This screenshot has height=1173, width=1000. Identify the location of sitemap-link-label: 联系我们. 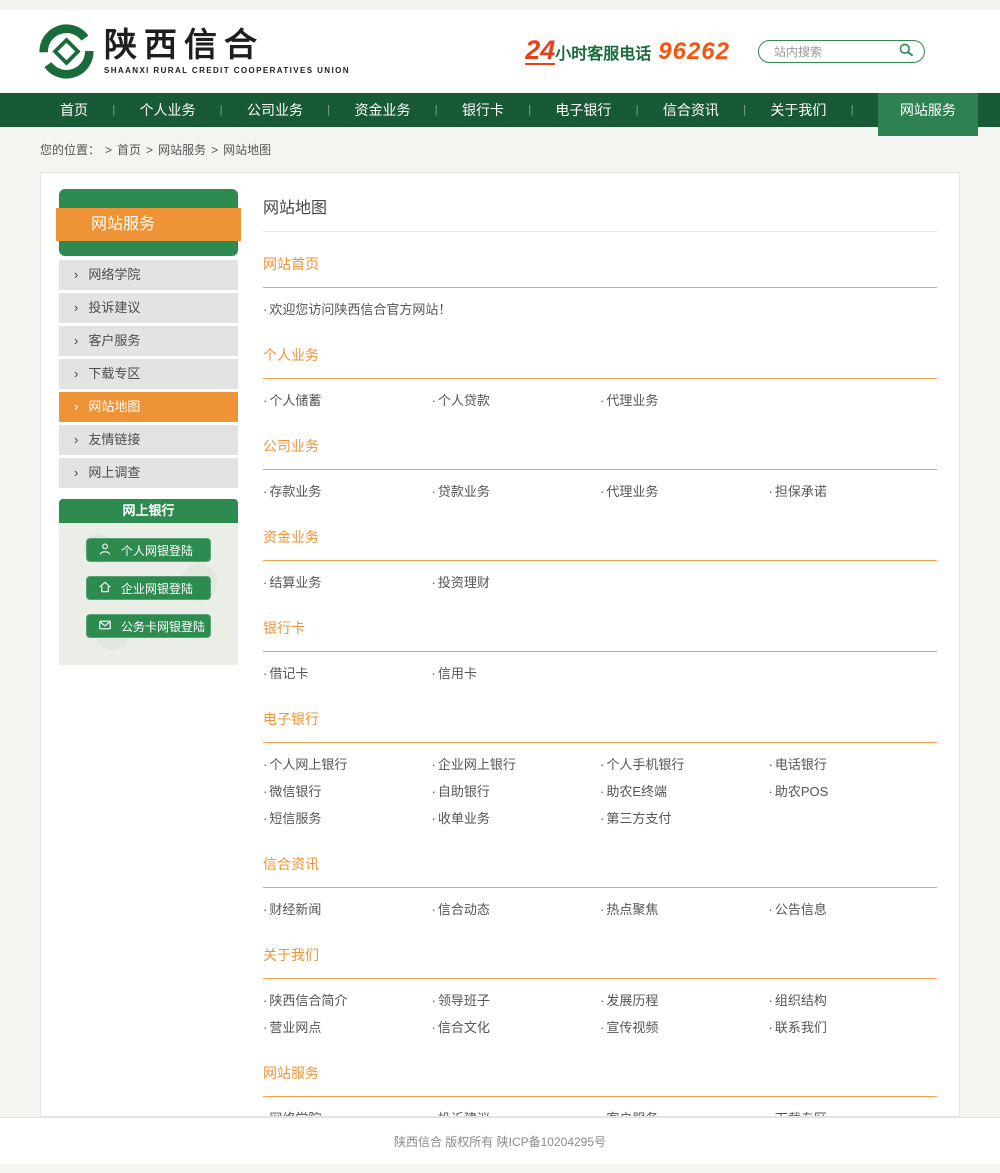
(800, 1027).